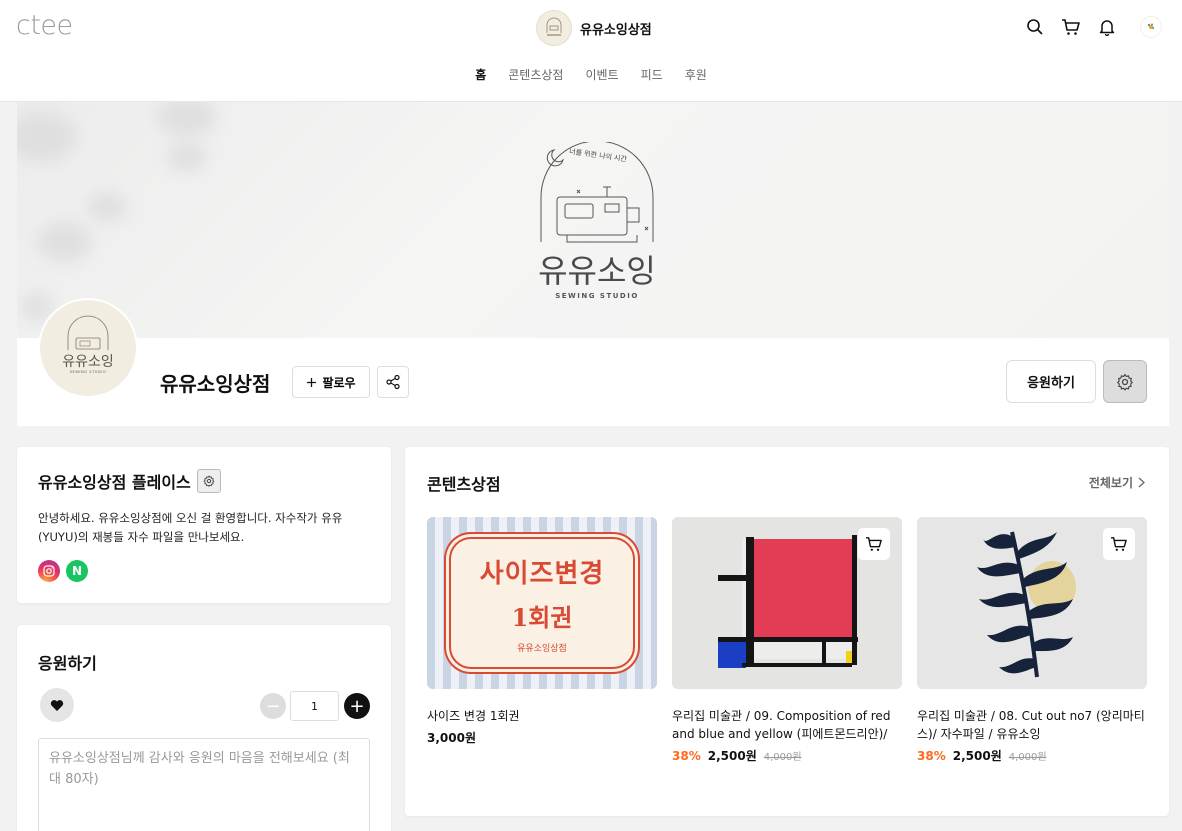  What do you see at coordinates (597, 221) in the screenshot?
I see `banner-brand-logo: 너를 위한 나의 시간 유유소잉 SEWING STUDIO` at bounding box center [597, 221].